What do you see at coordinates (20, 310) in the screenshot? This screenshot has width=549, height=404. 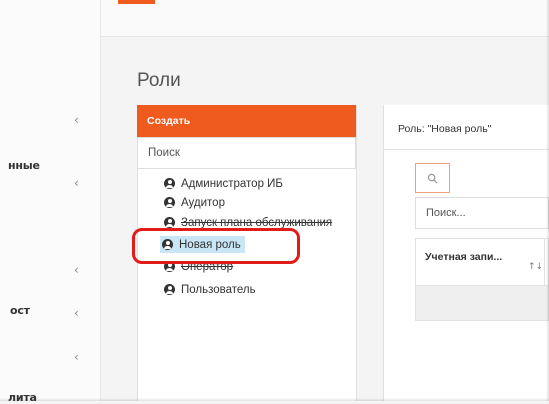 I see `sidebar-item-label: ост` at bounding box center [20, 310].